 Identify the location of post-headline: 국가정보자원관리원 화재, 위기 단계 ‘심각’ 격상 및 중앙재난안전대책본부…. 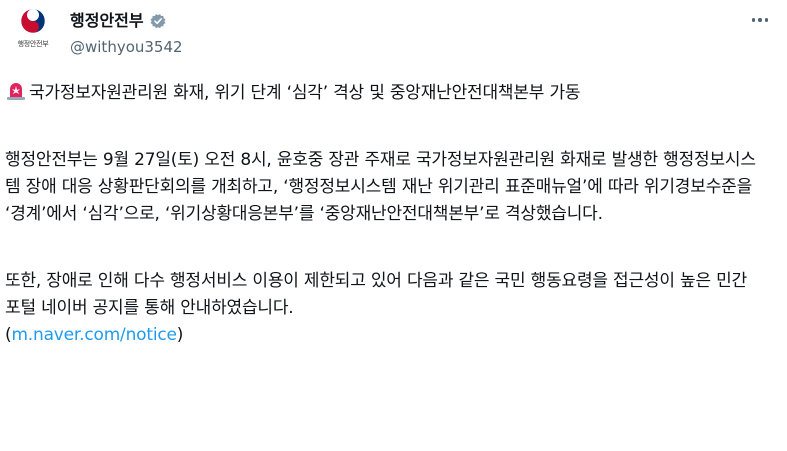
(385, 93).